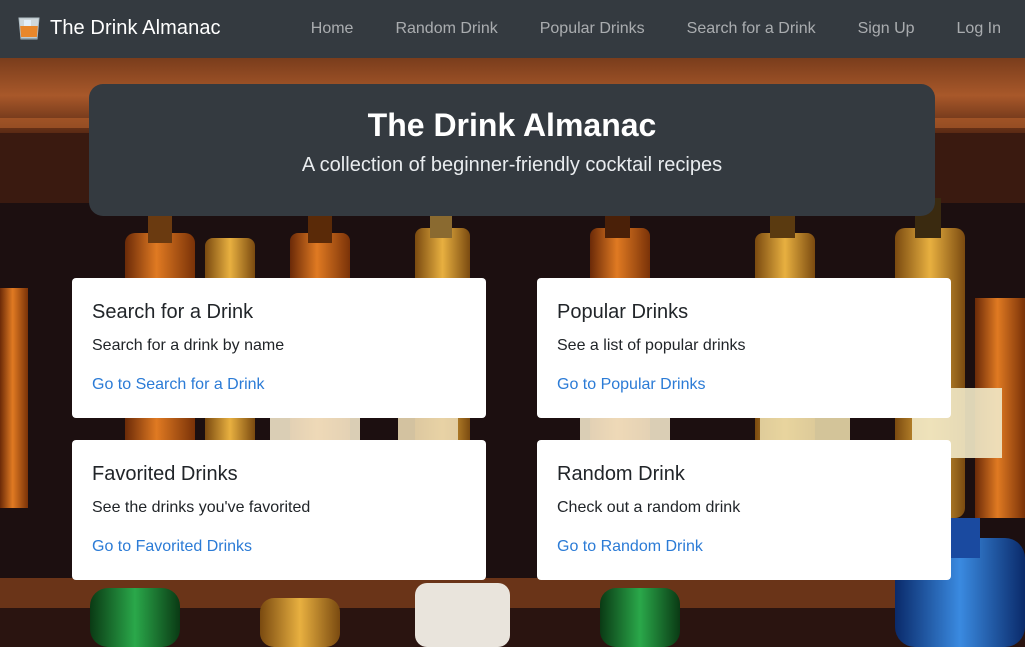  I want to click on card-title: Search for a Drink, so click(173, 312).